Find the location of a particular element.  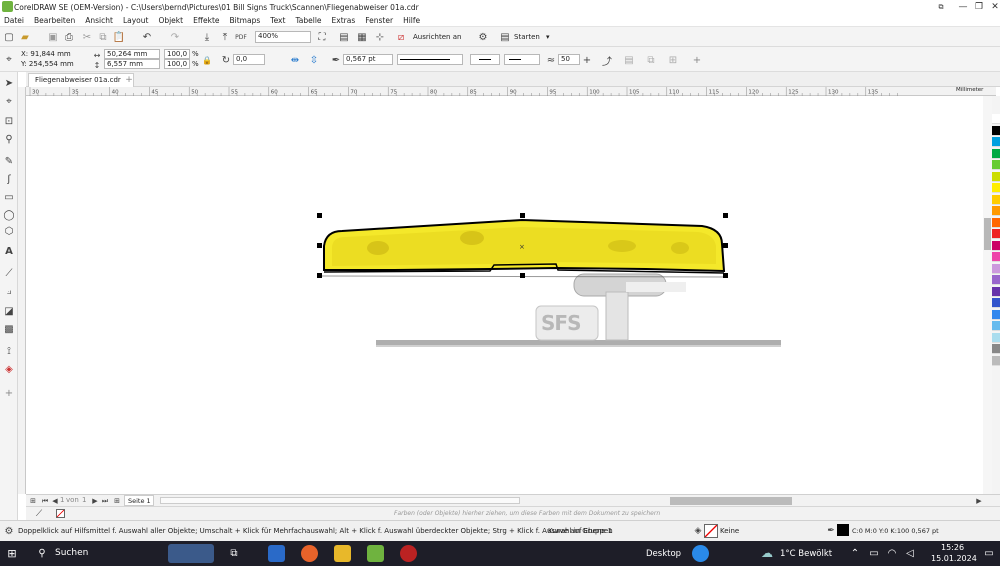

pick-tool-icon: ➤ is located at coordinates (9, 83).